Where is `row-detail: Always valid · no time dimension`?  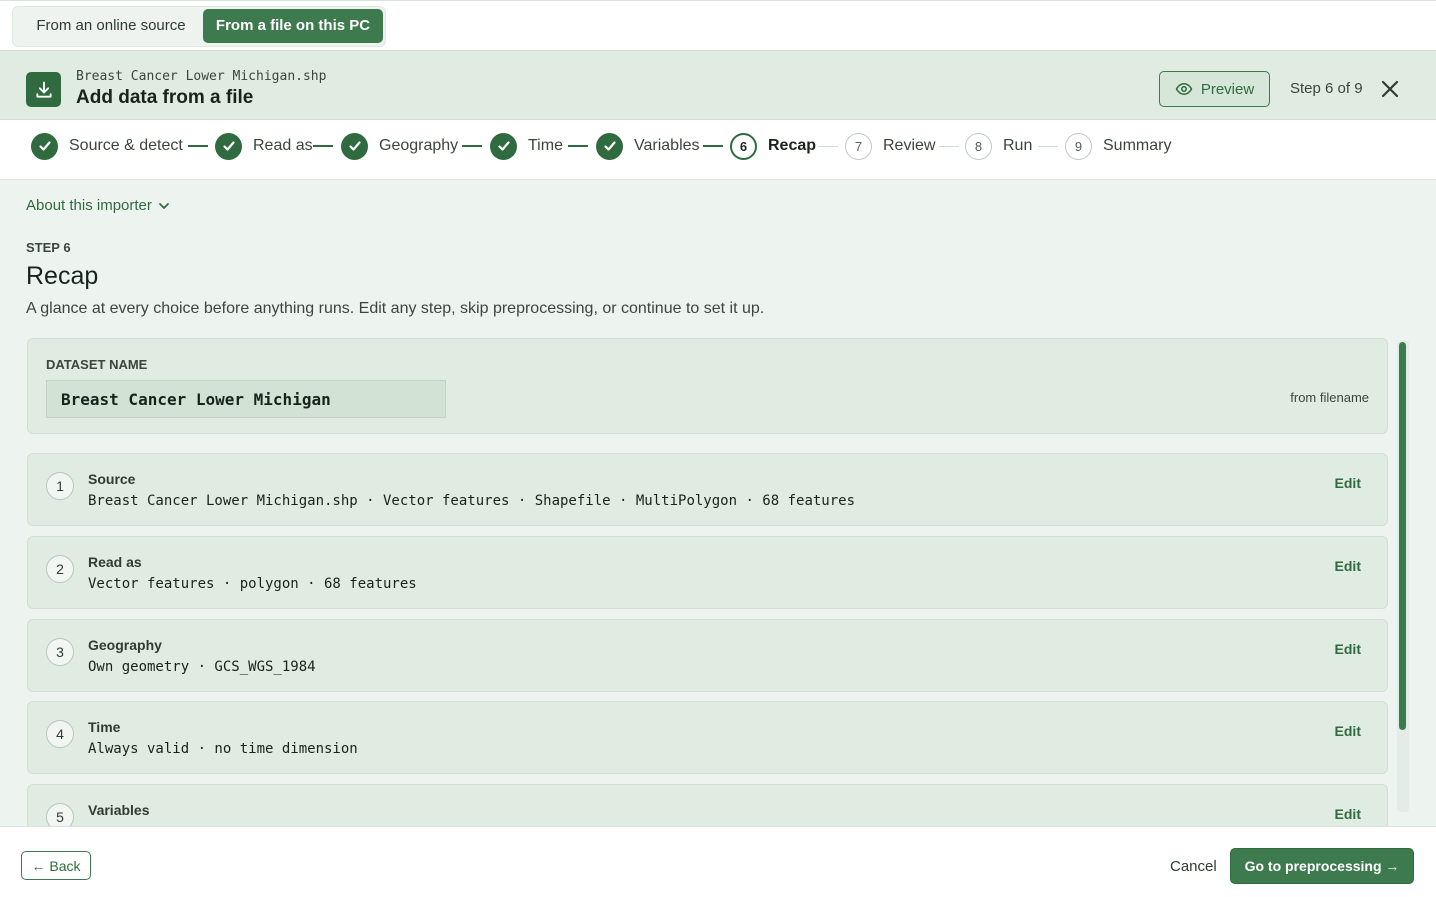 row-detail: Always valid · no time dimension is located at coordinates (223, 749).